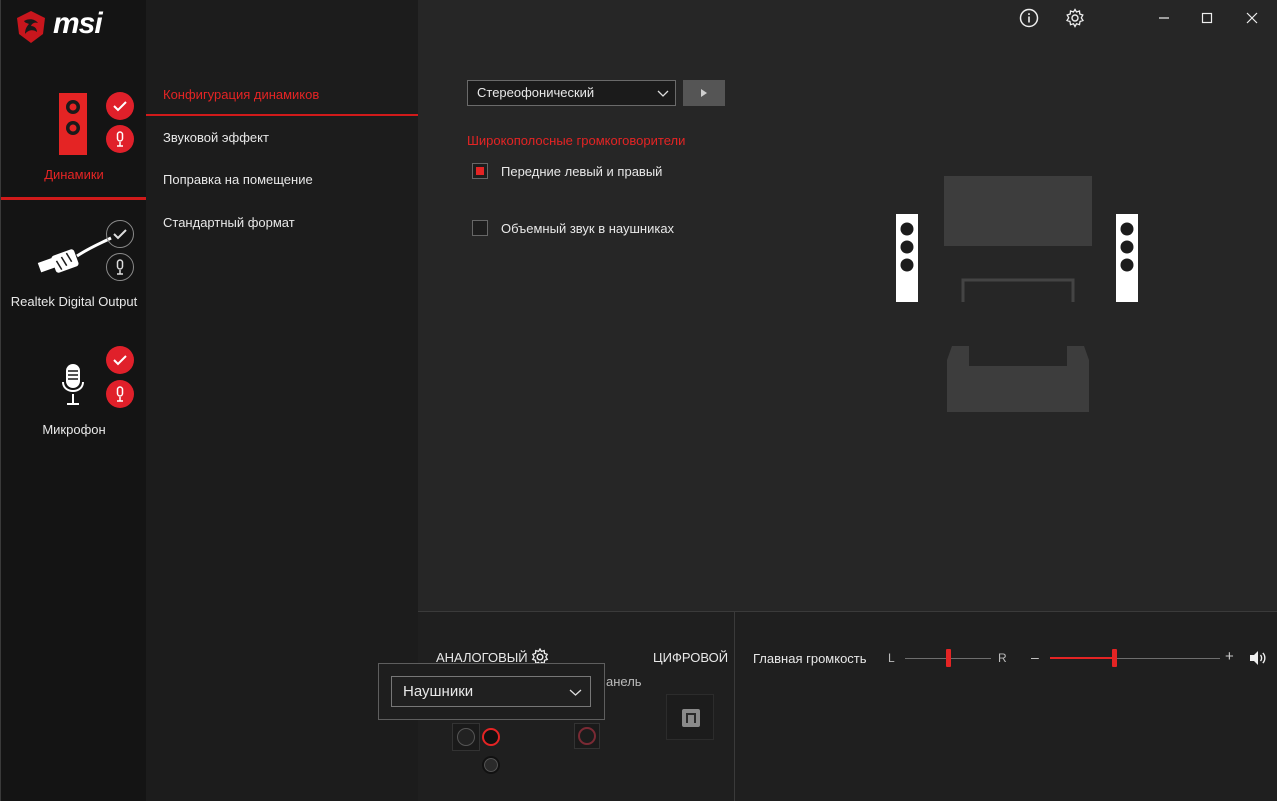 The height and width of the screenshot is (801, 1277). What do you see at coordinates (31, 27) in the screenshot?
I see `dragon-logo-icon` at bounding box center [31, 27].